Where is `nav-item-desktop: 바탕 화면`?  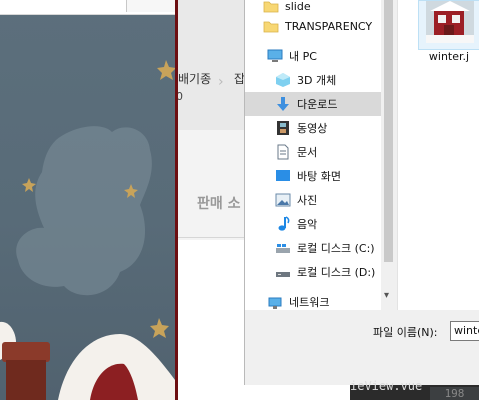
nav-item-desktop: 바탕 화면 is located at coordinates (328, 176).